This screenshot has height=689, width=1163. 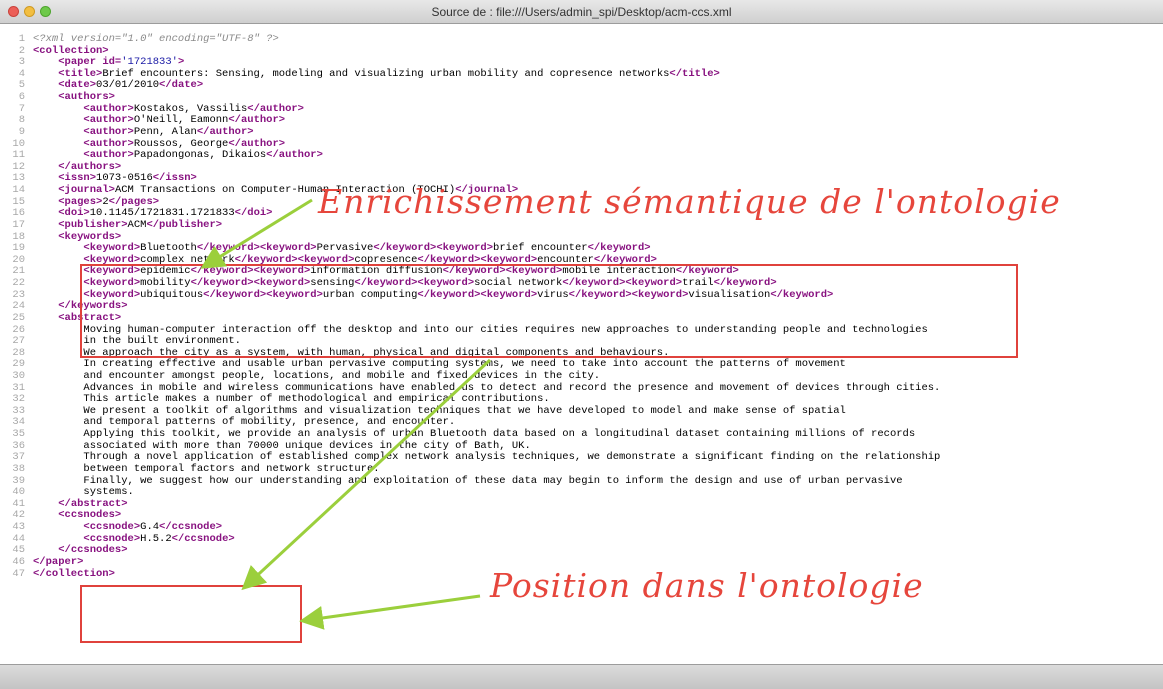 I want to click on enrichment-annotation: Enrichissement sémantique de l'ontologie, so click(x=689, y=201).